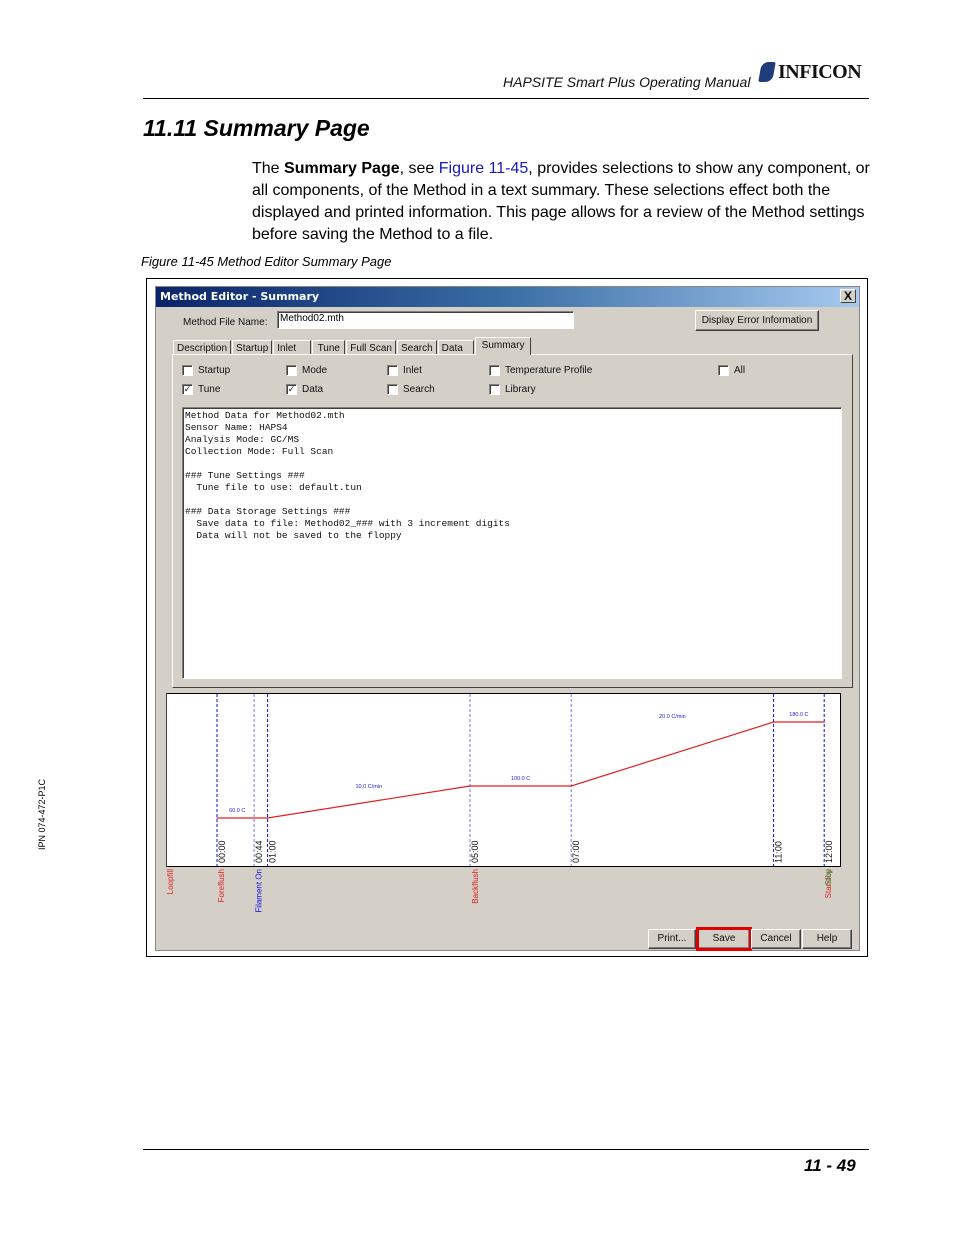 The image size is (954, 1235). I want to click on tab-data: Data, so click(455, 347).